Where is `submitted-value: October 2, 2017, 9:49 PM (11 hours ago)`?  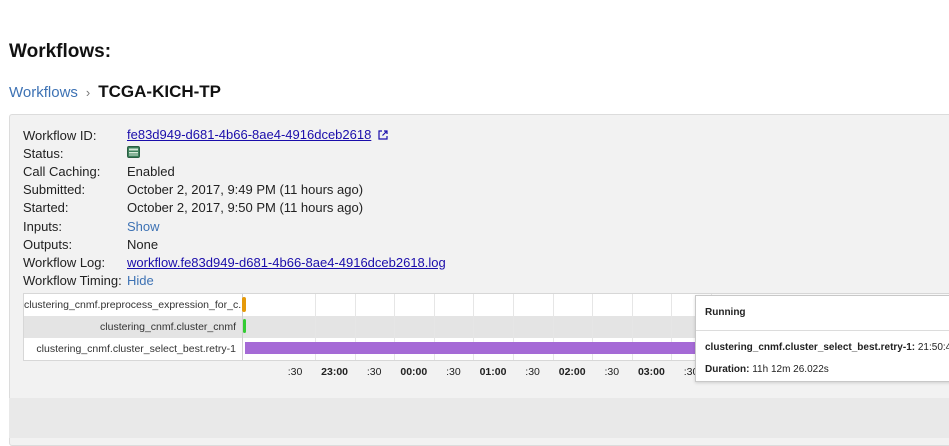
submitted-value: October 2, 2017, 9:49 PM (11 hours ago) is located at coordinates (245, 190).